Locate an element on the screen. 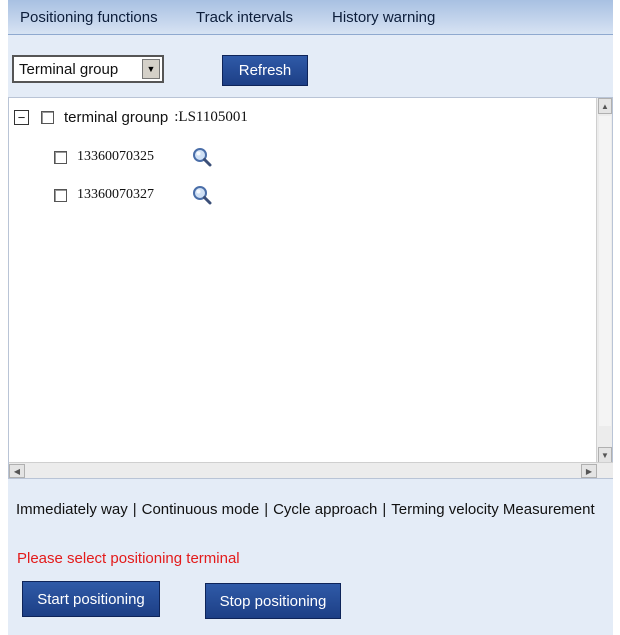  tree-terminal-row: 13360070325 is located at coordinates (133, 157).